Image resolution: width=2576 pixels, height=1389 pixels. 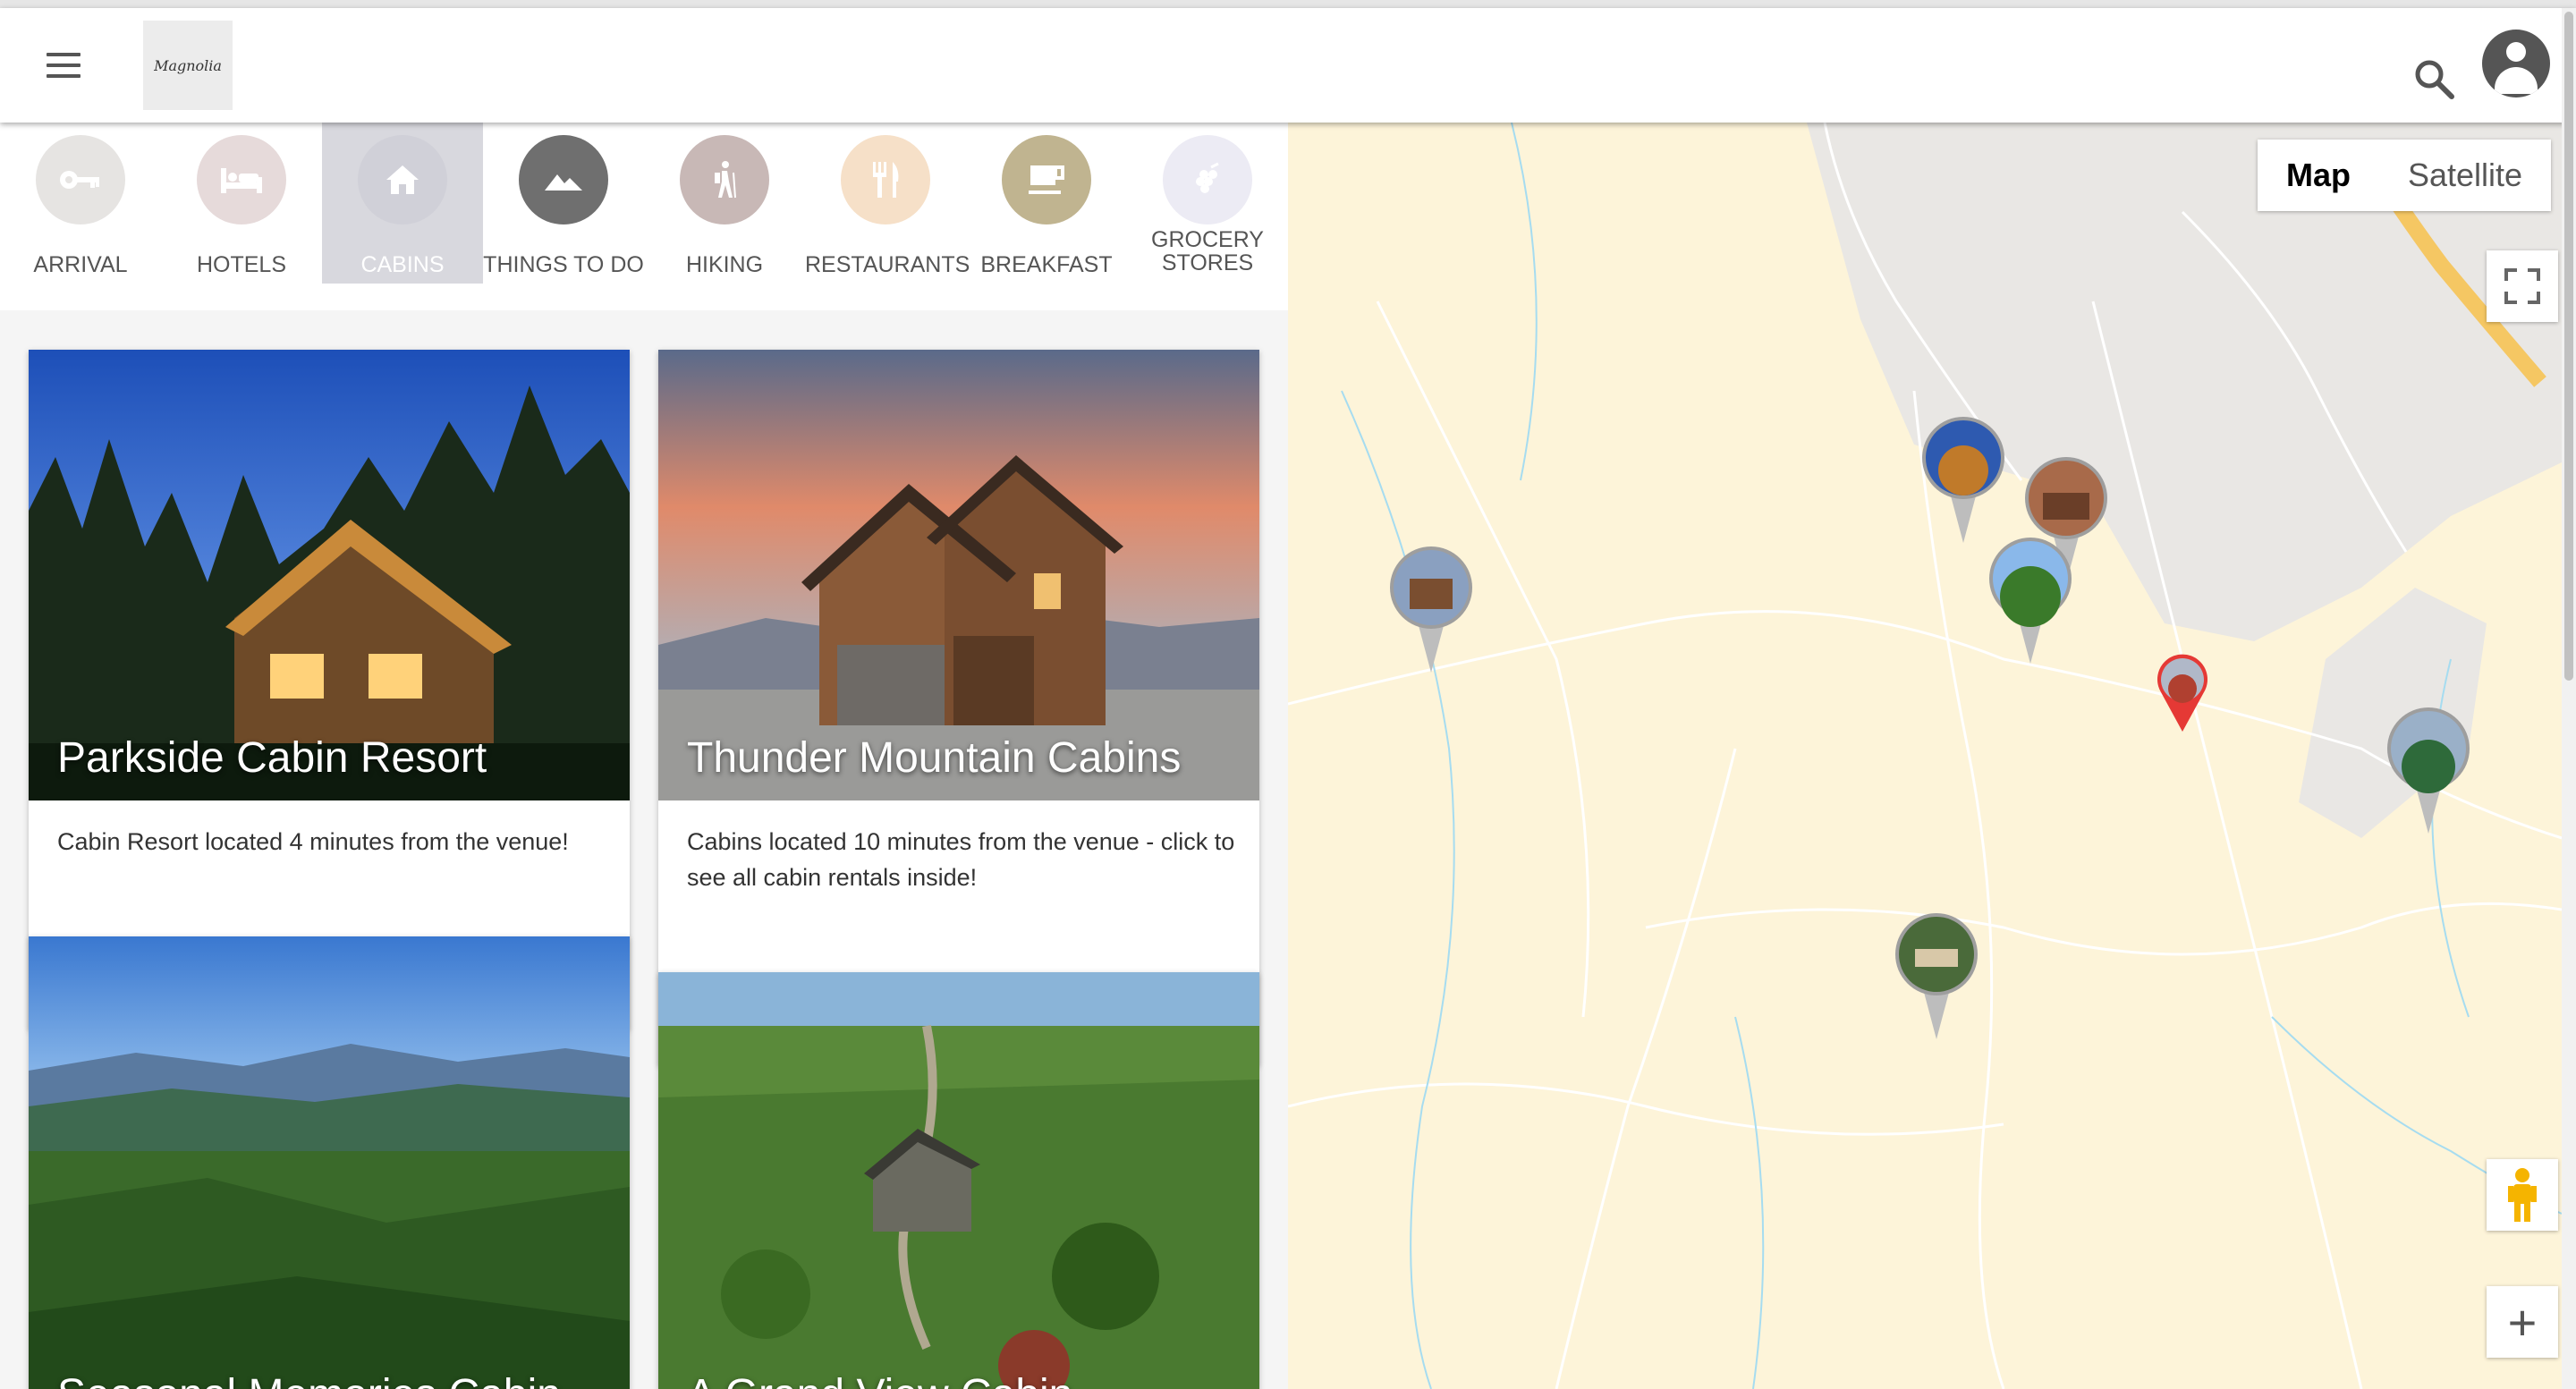 I want to click on map-marker-parkside, so click(x=1431, y=610).